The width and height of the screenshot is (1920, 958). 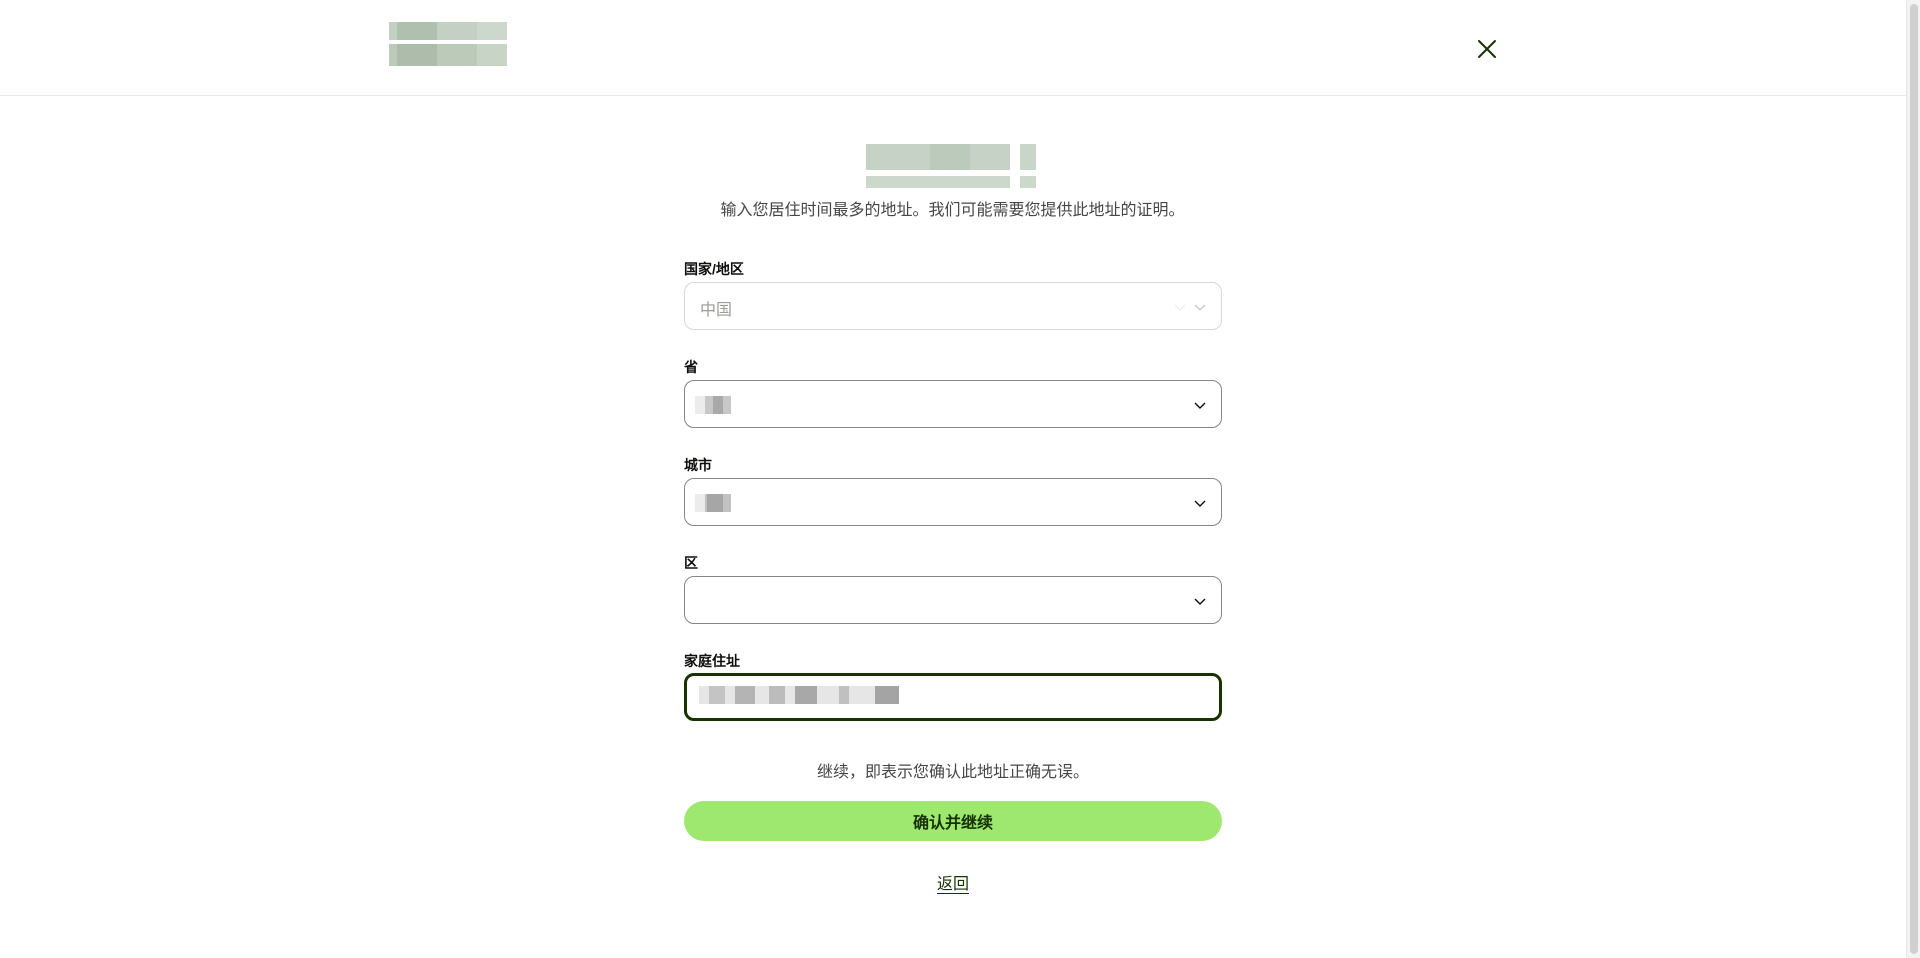 What do you see at coordinates (953, 48) in the screenshot?
I see `top-bar` at bounding box center [953, 48].